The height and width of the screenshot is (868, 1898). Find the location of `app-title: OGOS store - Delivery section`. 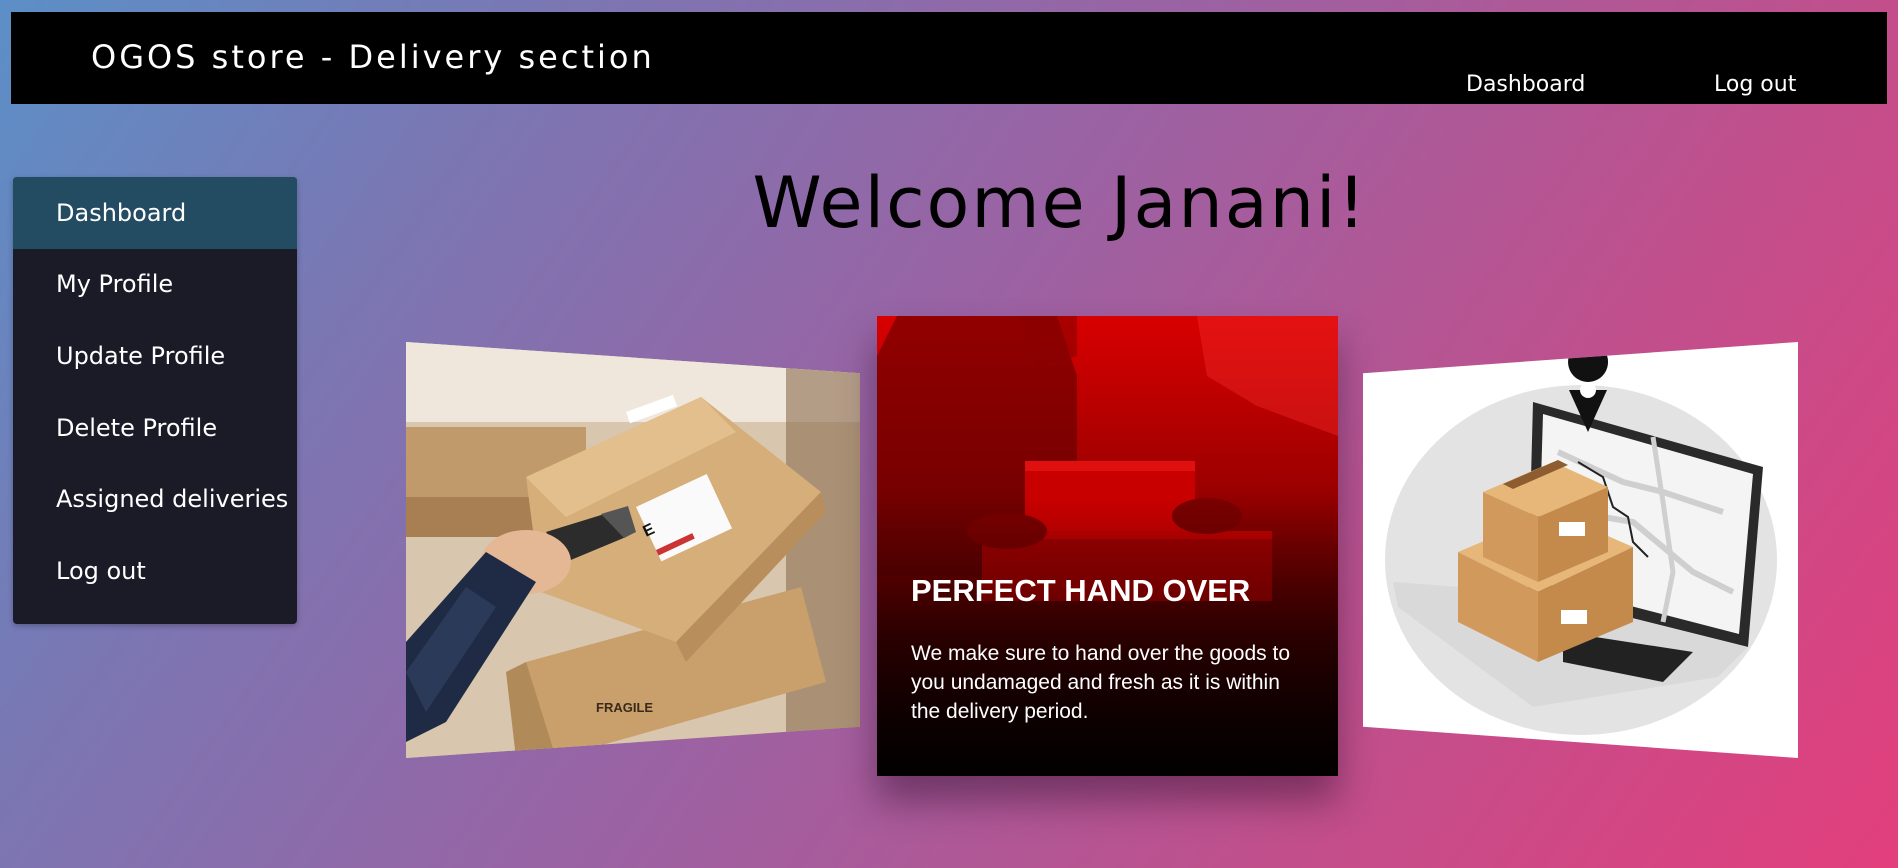

app-title: OGOS store - Delivery section is located at coordinates (373, 57).